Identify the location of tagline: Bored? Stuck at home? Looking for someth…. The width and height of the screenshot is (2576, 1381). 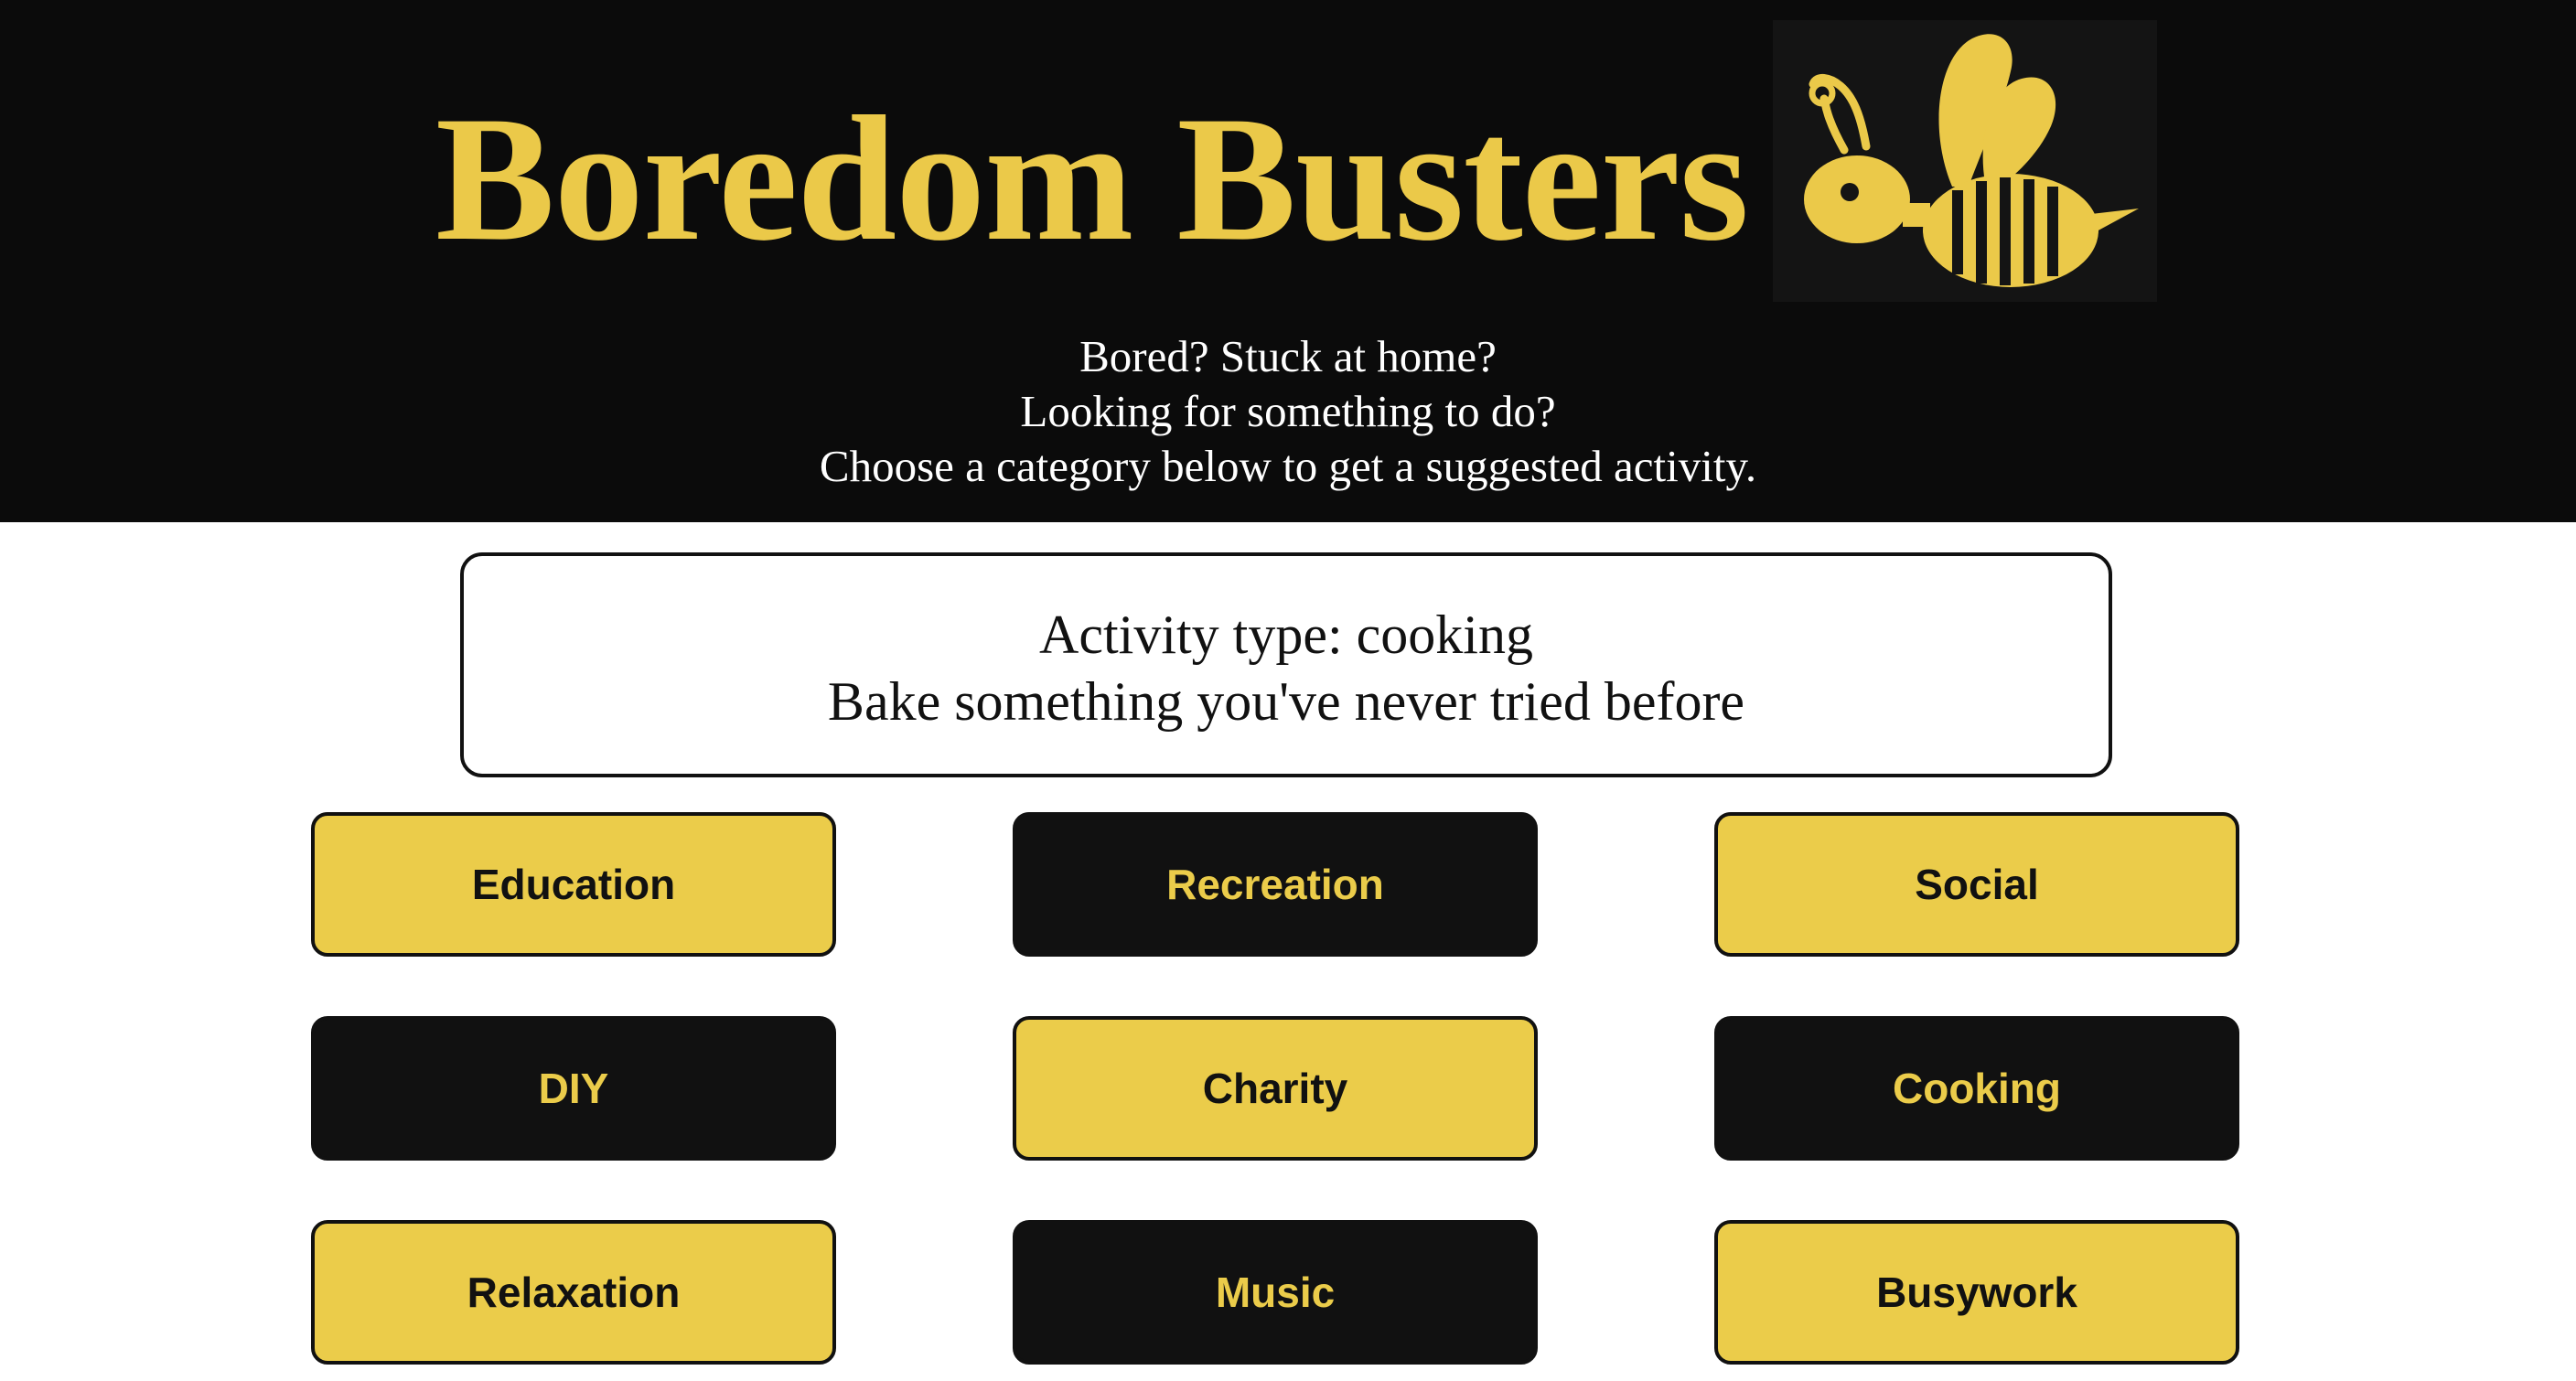
(1288, 412).